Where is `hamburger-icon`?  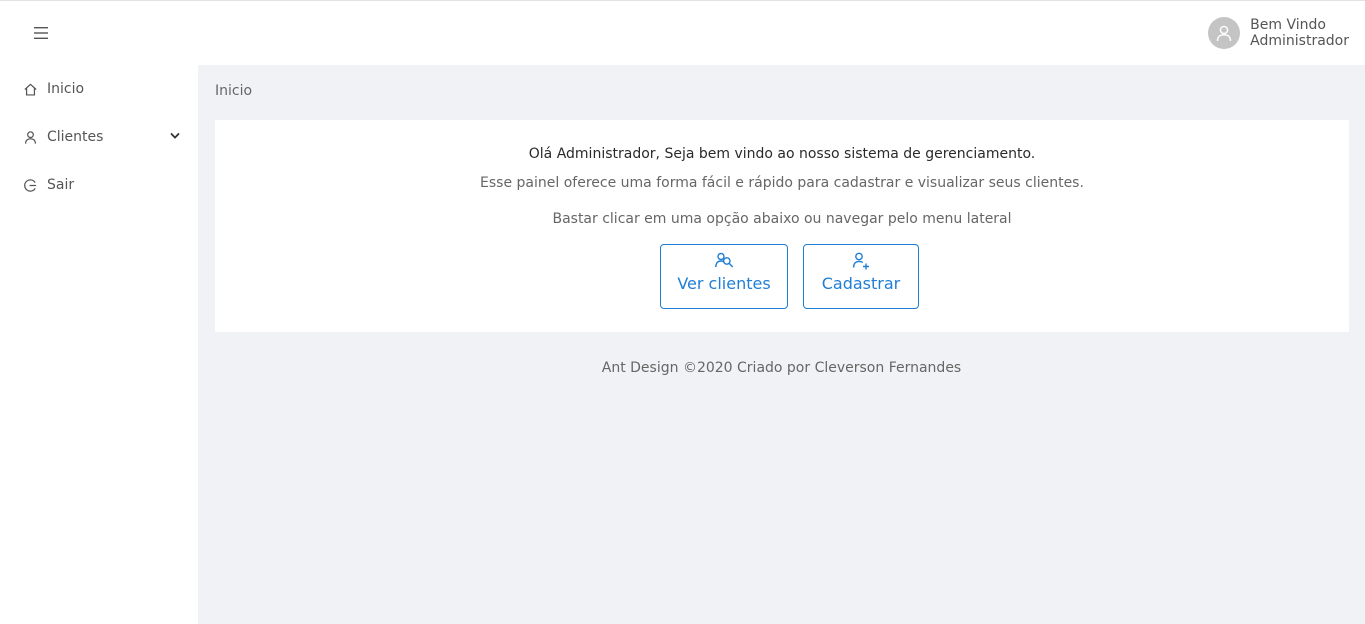
hamburger-icon is located at coordinates (41, 33).